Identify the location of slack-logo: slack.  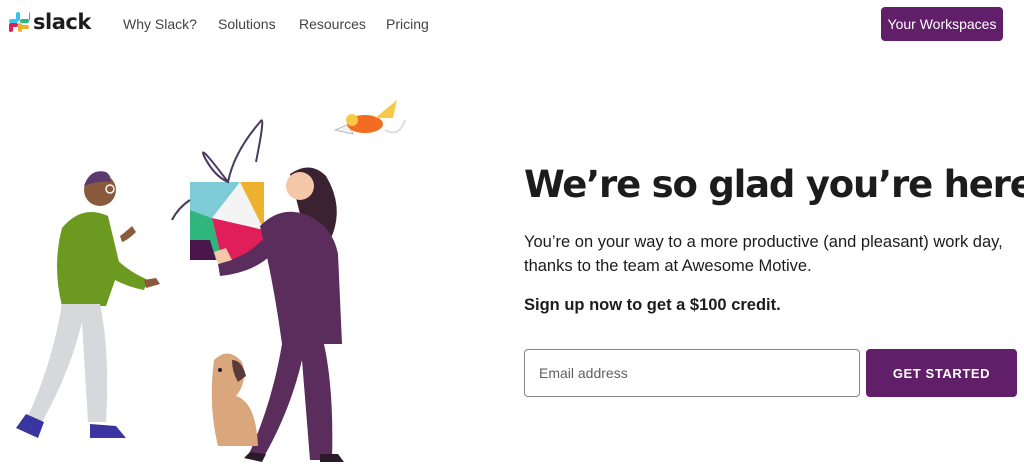
(49, 22).